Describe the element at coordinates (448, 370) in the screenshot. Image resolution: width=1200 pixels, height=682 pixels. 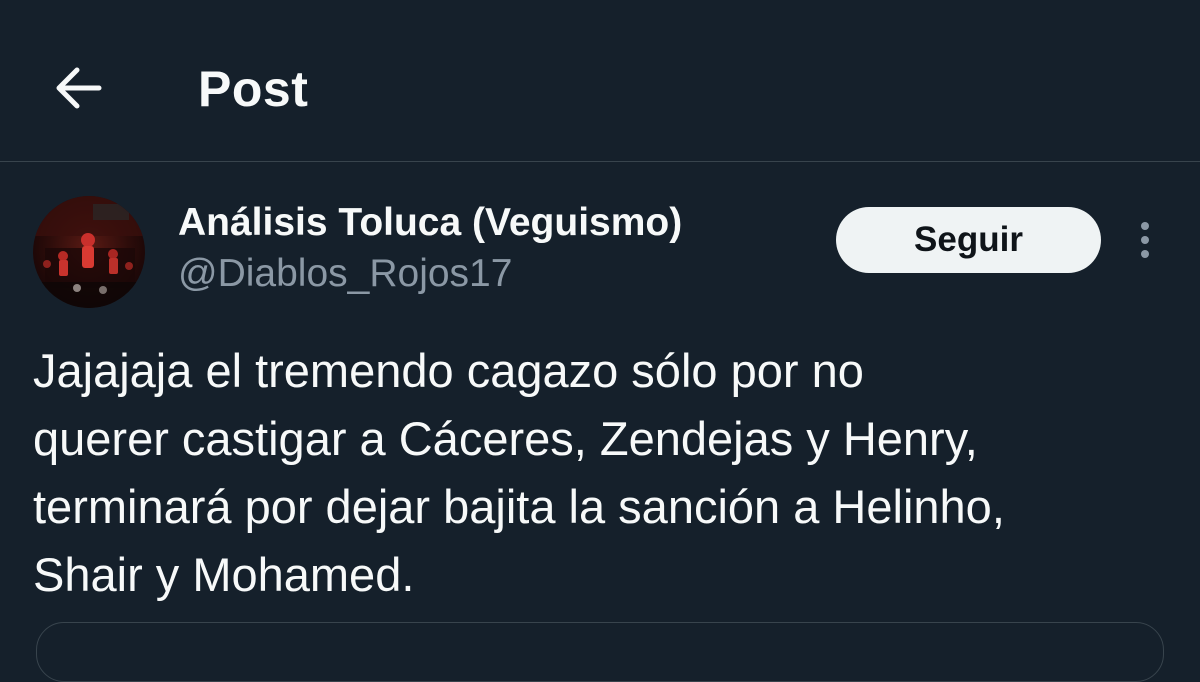
I see `post-text-line: Jajajaja el tremendo cagazo sólo por no` at that location.